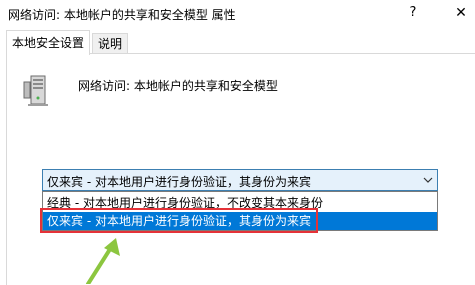 The height and width of the screenshot is (285, 475). I want to click on tab-label: 说明, so click(110, 44).